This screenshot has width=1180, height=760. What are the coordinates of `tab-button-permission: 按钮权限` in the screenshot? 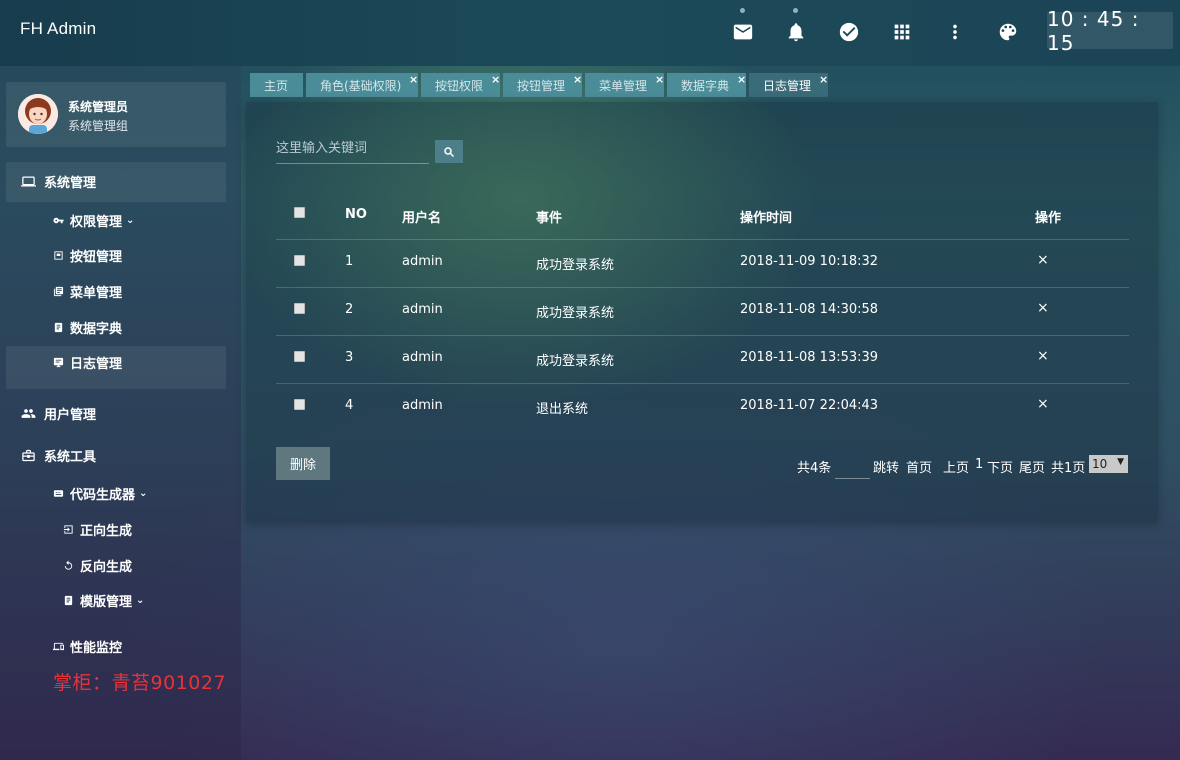 It's located at (460, 85).